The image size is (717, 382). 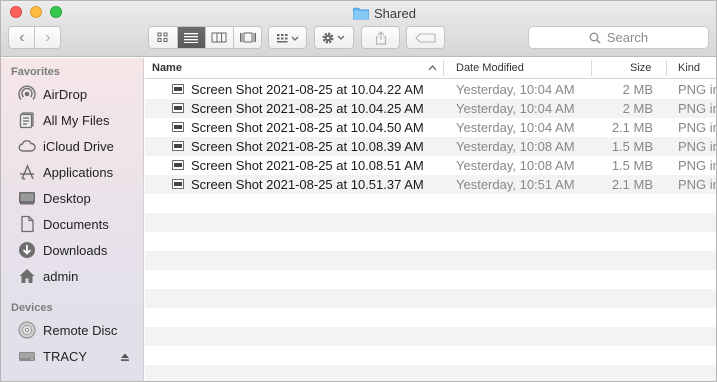 What do you see at coordinates (640, 68) in the screenshot?
I see `column-header-size: Size` at bounding box center [640, 68].